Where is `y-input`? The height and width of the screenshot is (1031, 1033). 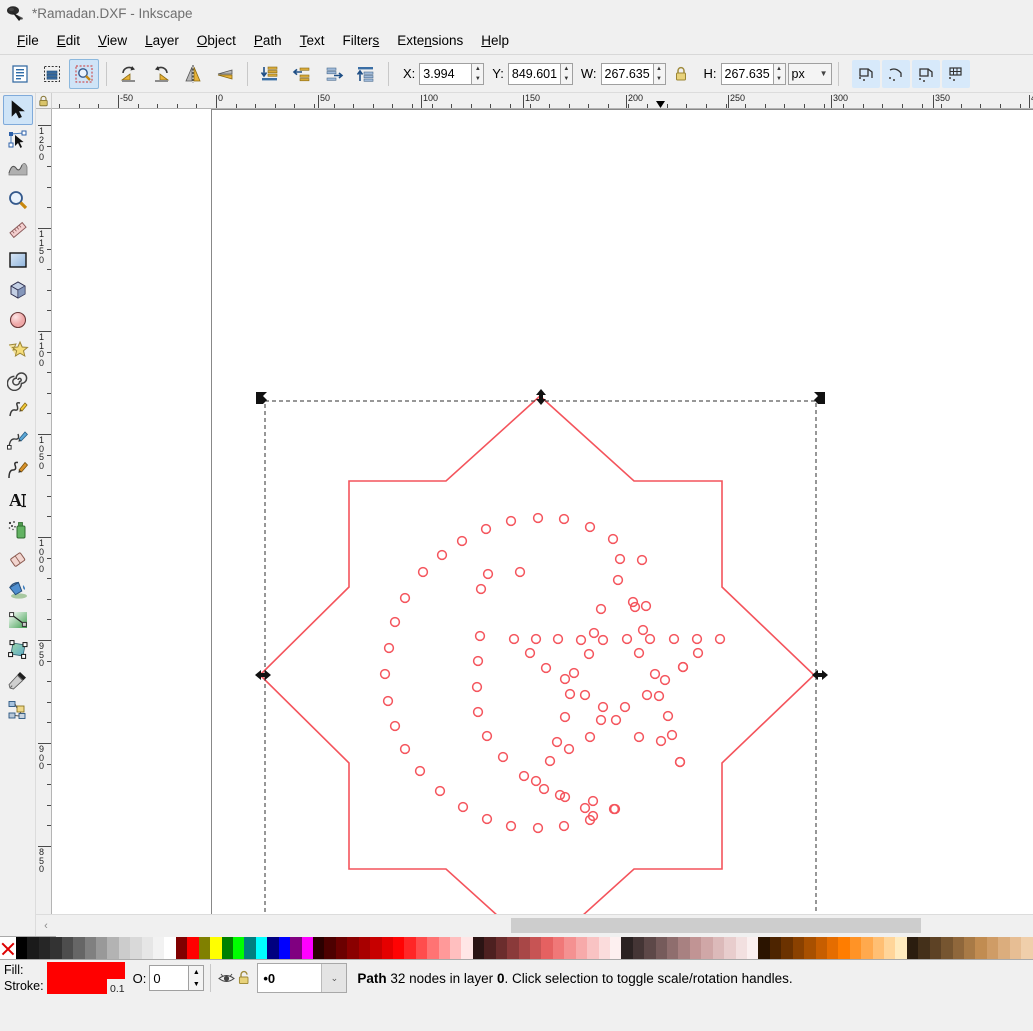 y-input is located at coordinates (533, 73).